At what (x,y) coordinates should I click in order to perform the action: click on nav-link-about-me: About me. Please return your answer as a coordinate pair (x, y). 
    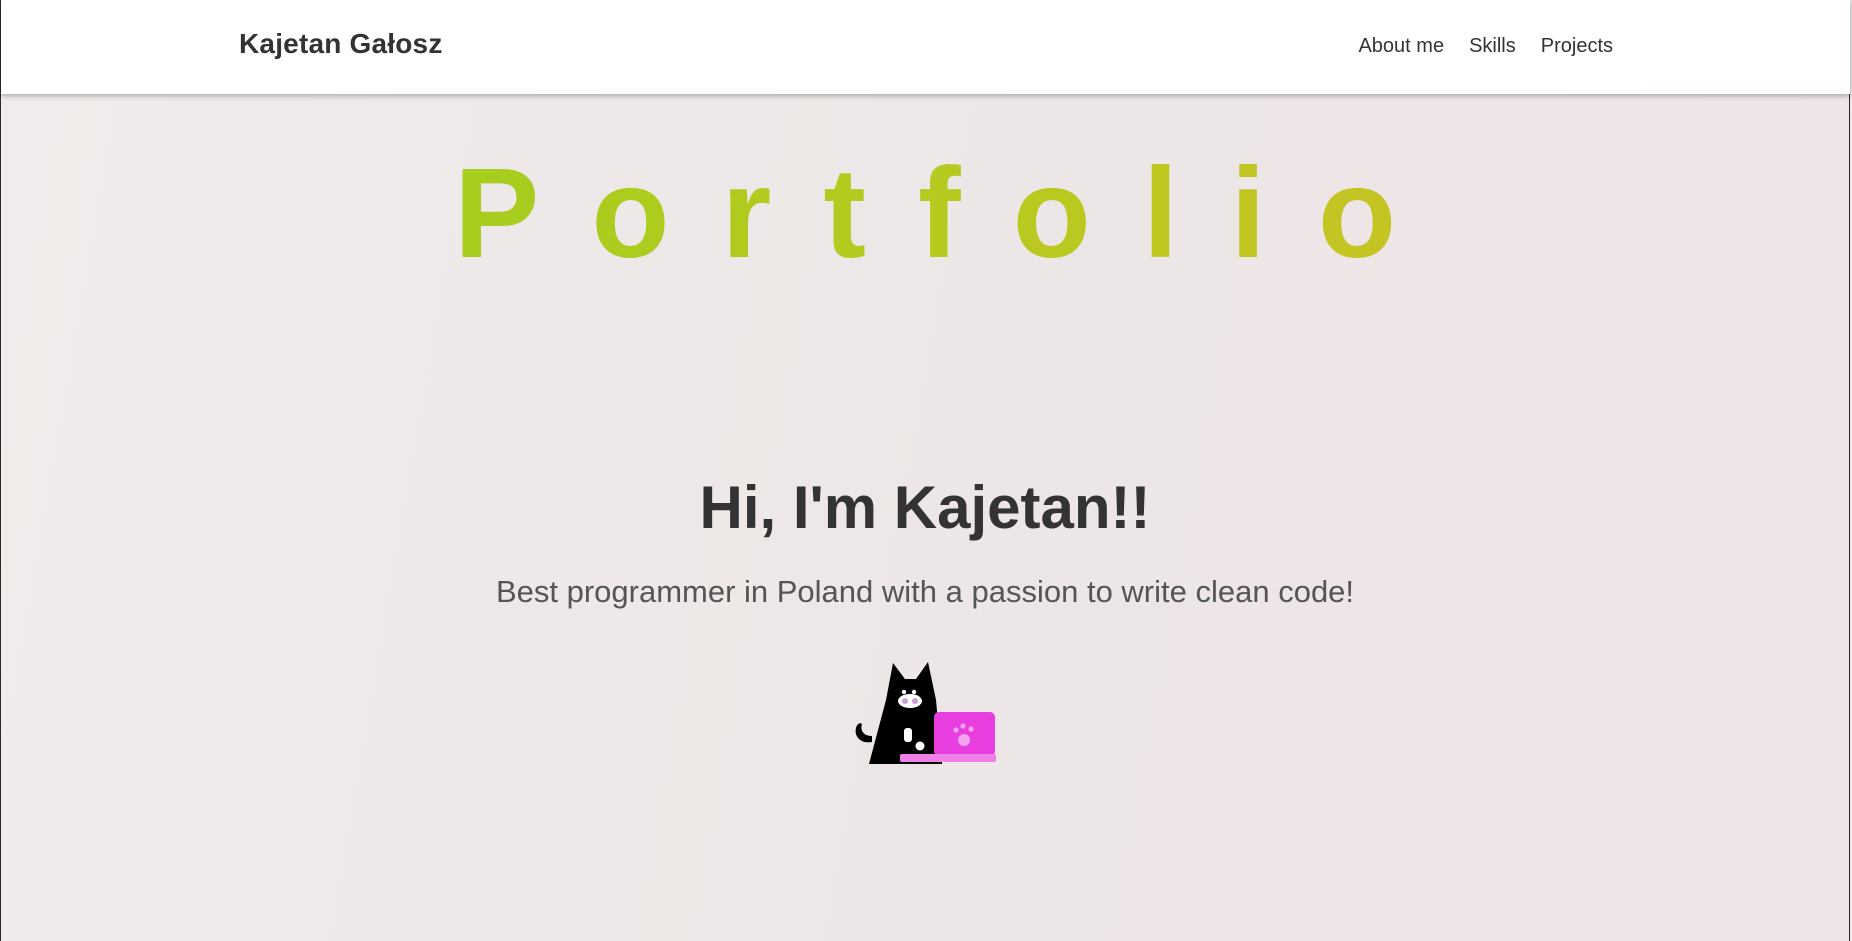
    Looking at the image, I should click on (1401, 46).